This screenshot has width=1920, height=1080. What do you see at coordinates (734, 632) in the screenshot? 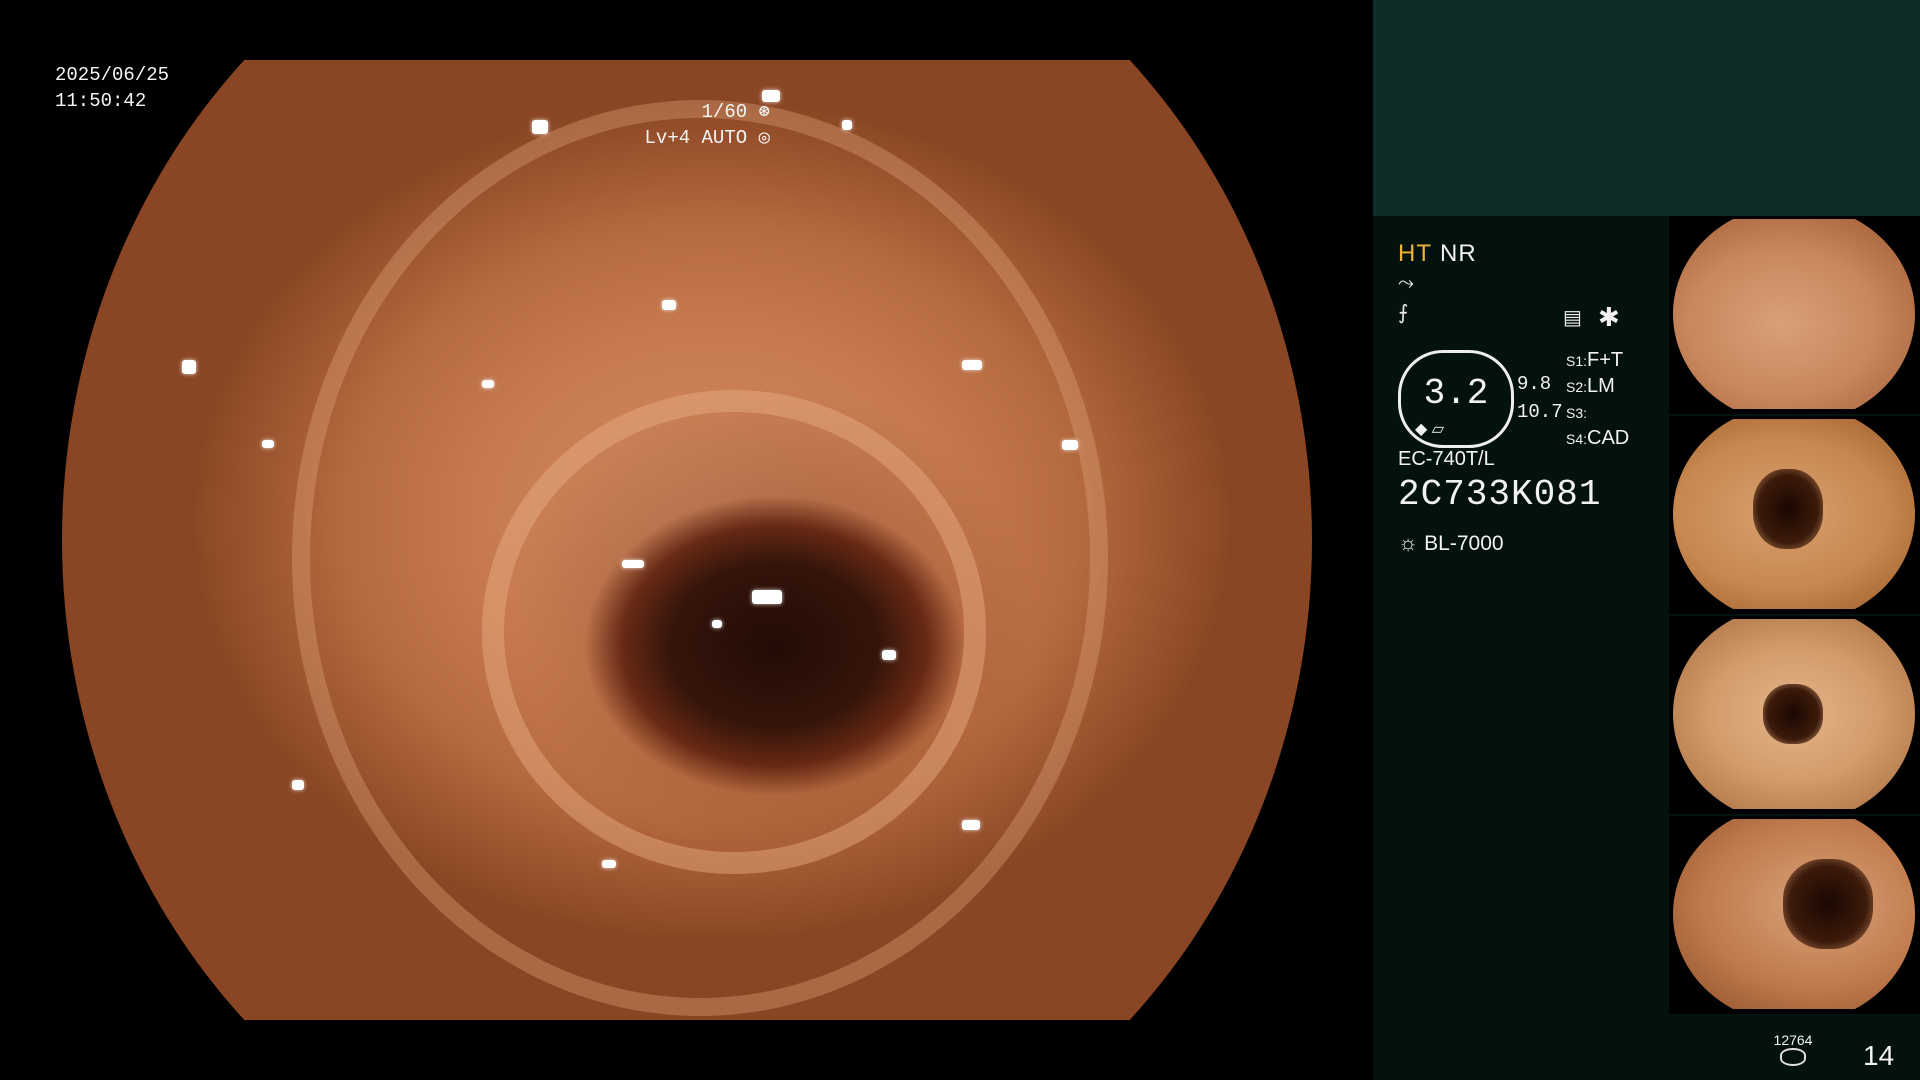
I see `mucosal-fold` at bounding box center [734, 632].